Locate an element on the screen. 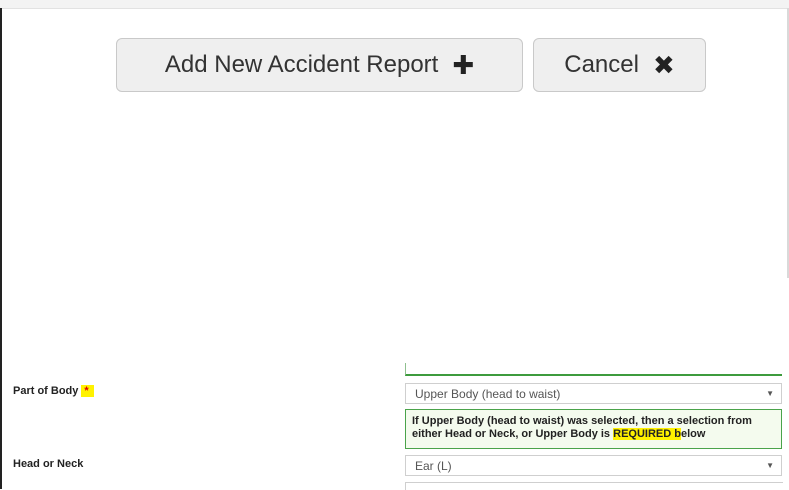 Image resolution: width=789 pixels, height=490 pixels. head-or-neck-label: Head or Neck is located at coordinates (48, 464).